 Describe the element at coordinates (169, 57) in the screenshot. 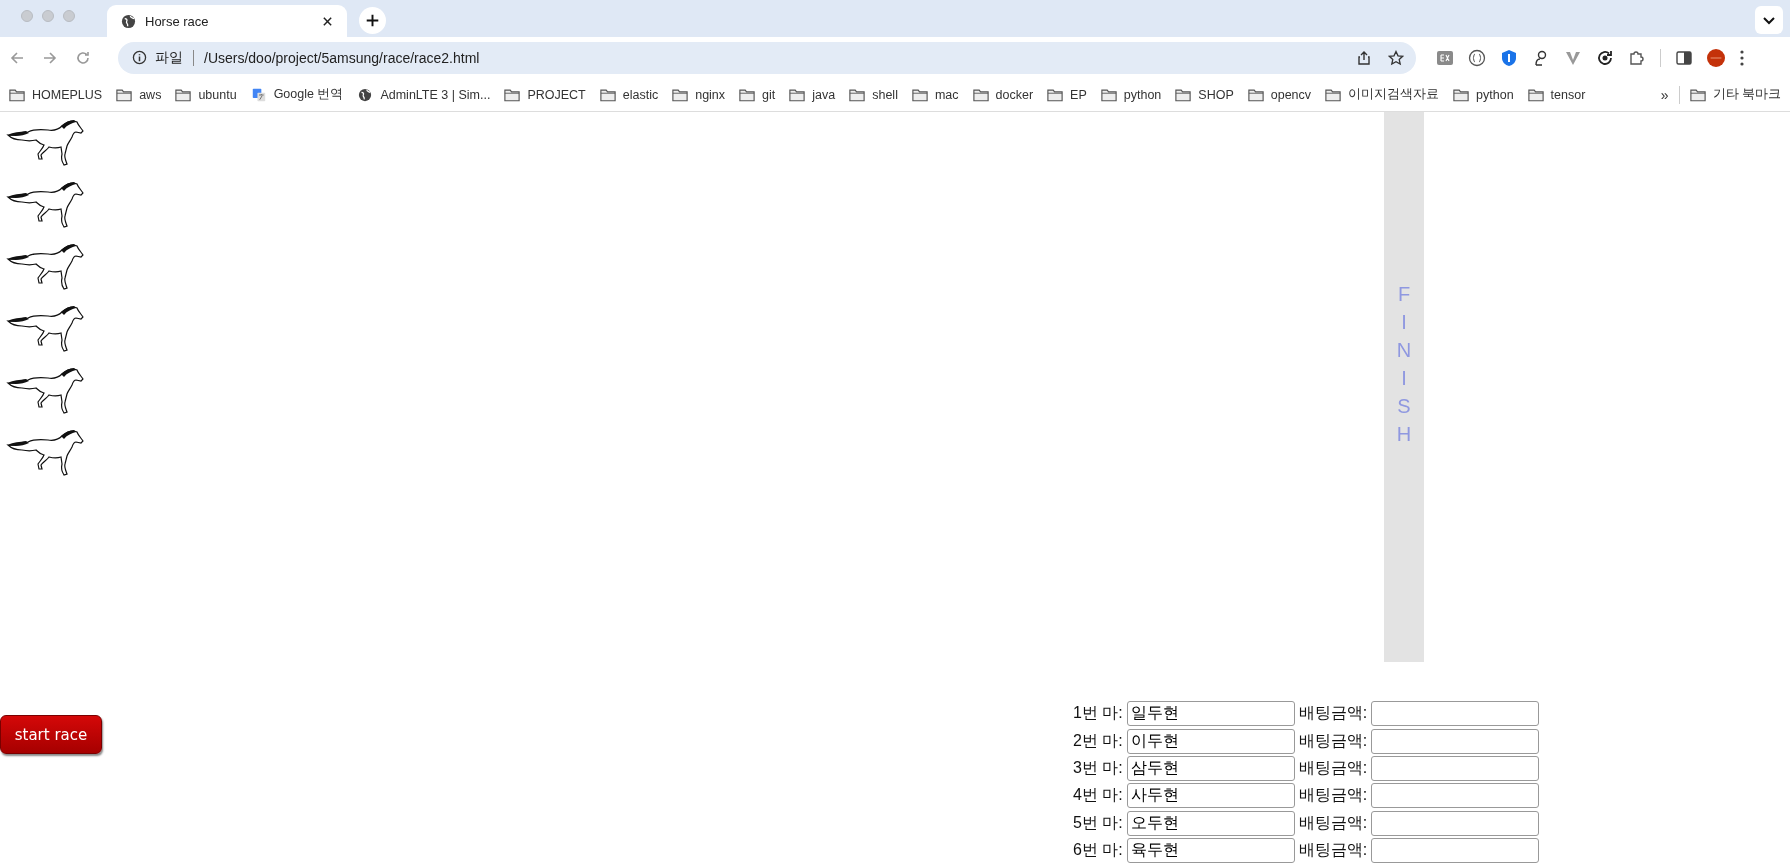

I see `scheme-label: 파일` at that location.